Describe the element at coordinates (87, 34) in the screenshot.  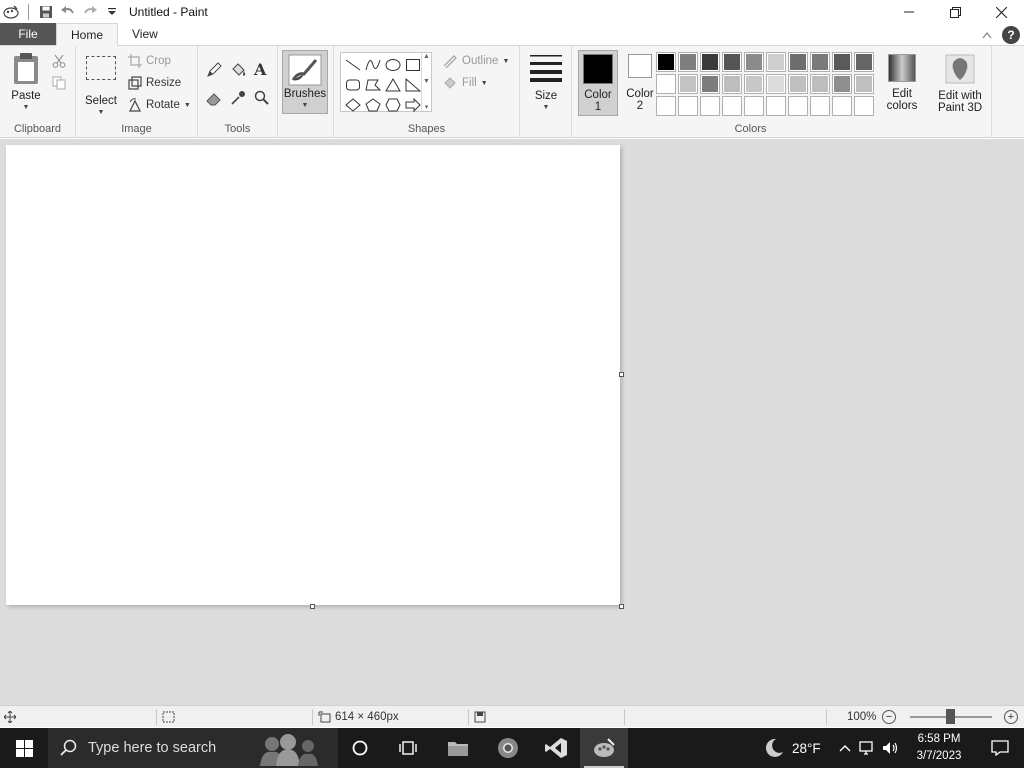
I see `tab-home: Home` at that location.